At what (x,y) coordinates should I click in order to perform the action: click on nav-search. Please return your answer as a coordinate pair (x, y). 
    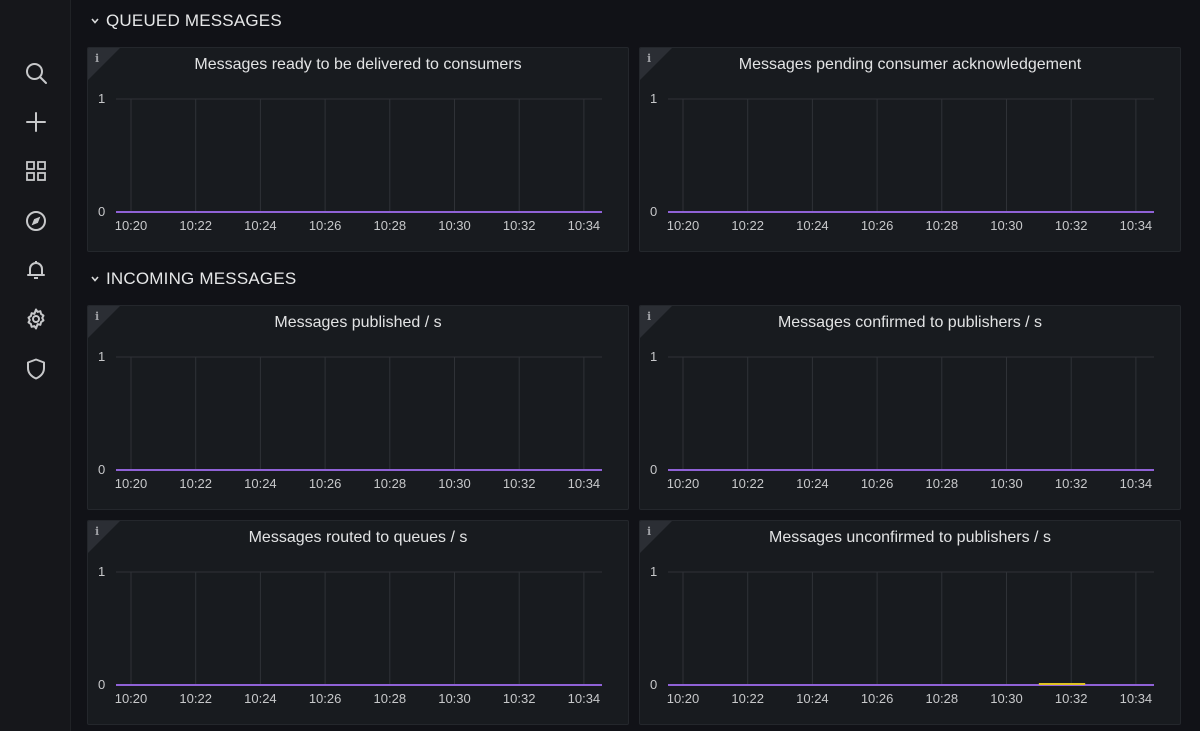
    Looking at the image, I should click on (36, 73).